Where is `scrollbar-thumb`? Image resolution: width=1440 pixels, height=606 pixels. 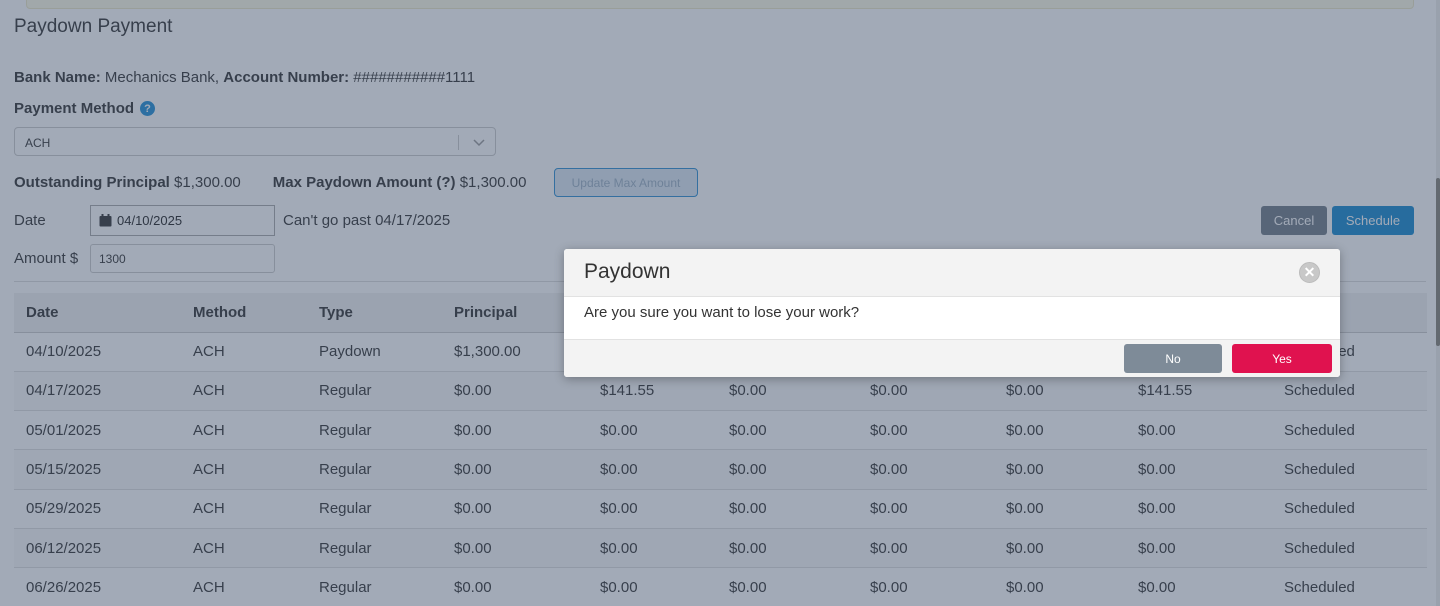
scrollbar-thumb is located at coordinates (1438, 262).